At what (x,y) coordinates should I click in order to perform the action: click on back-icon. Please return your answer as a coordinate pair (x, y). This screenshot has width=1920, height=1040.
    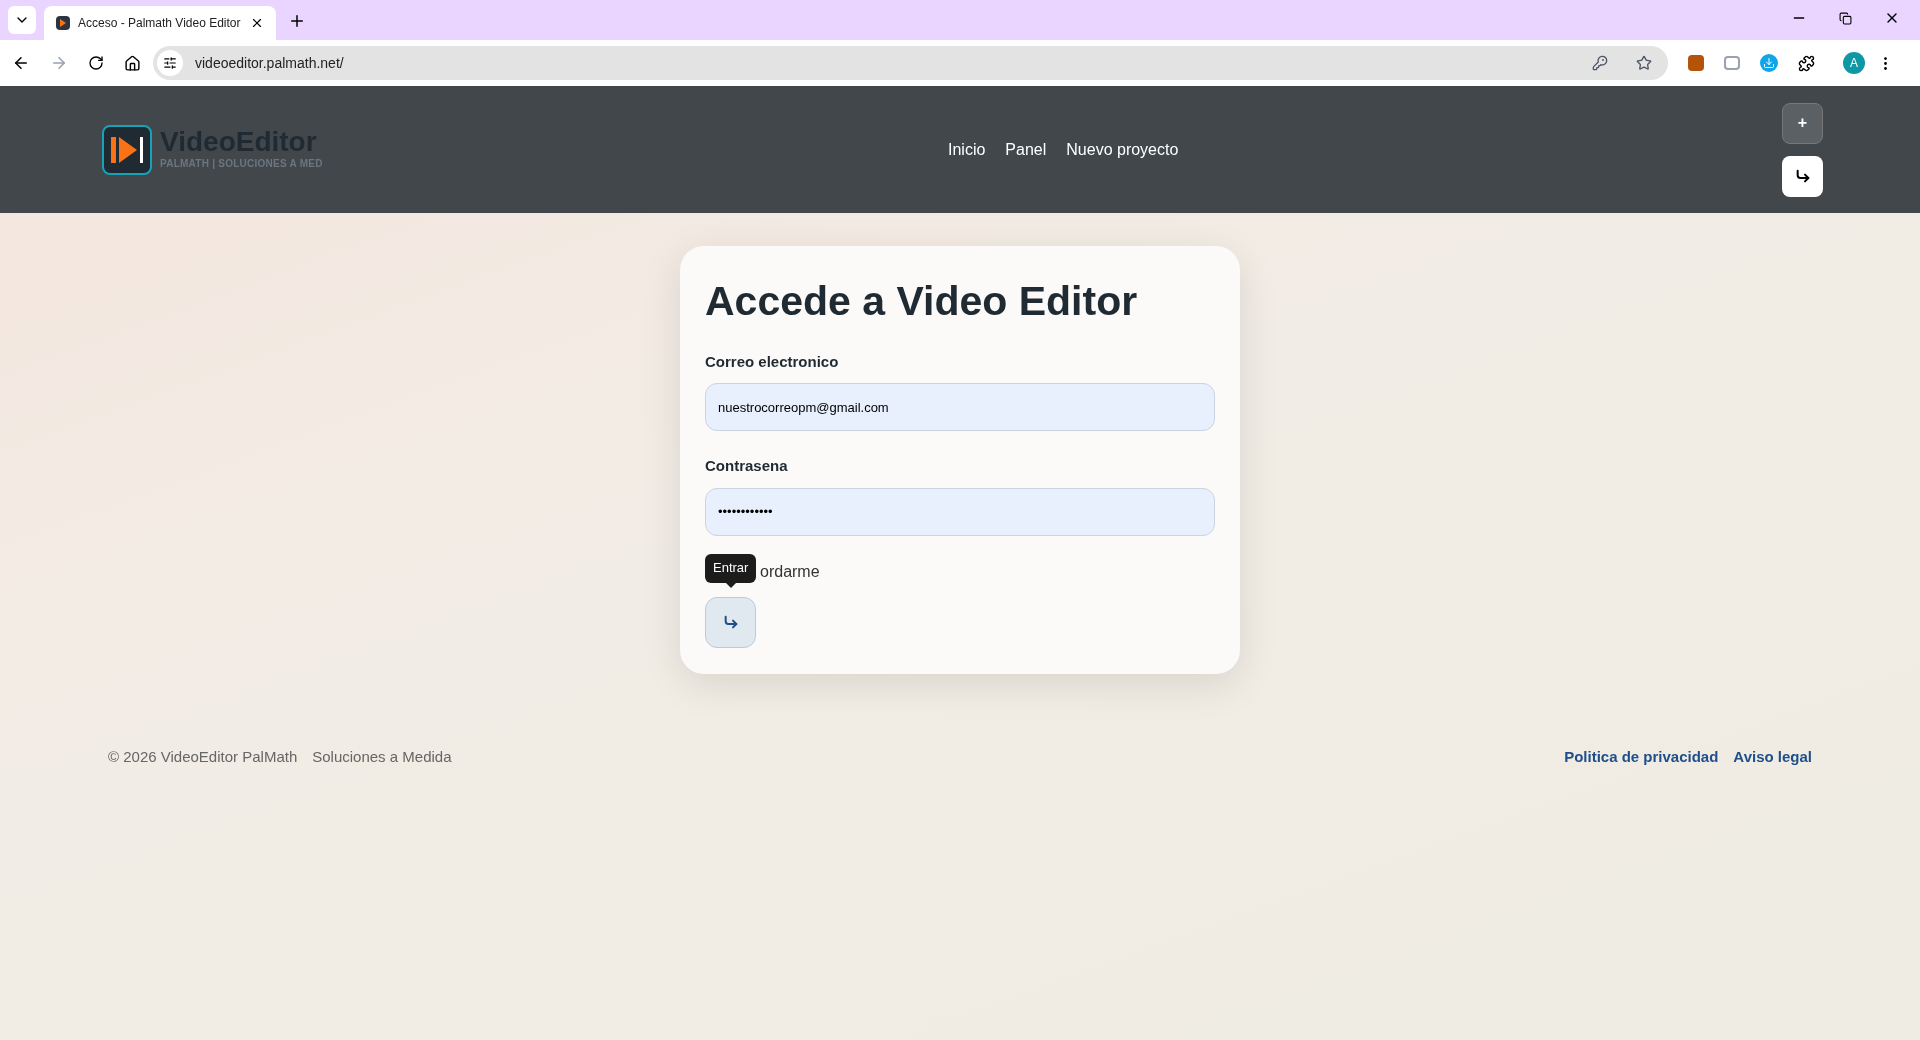
    Looking at the image, I should click on (21, 63).